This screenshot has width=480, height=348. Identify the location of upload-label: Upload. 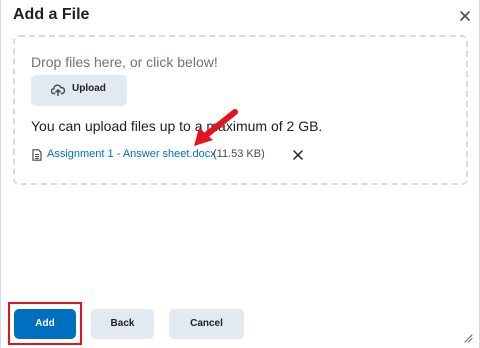
(89, 88).